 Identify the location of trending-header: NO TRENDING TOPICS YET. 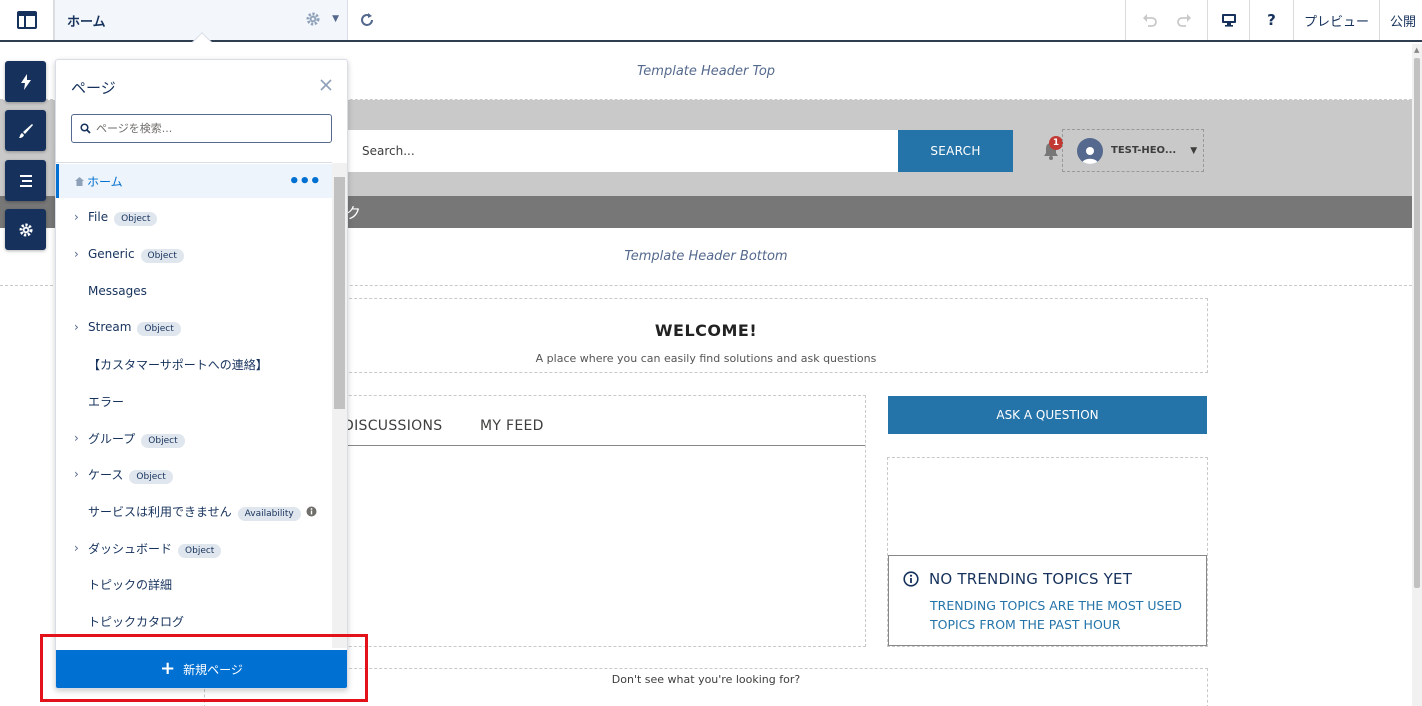
(1047, 579).